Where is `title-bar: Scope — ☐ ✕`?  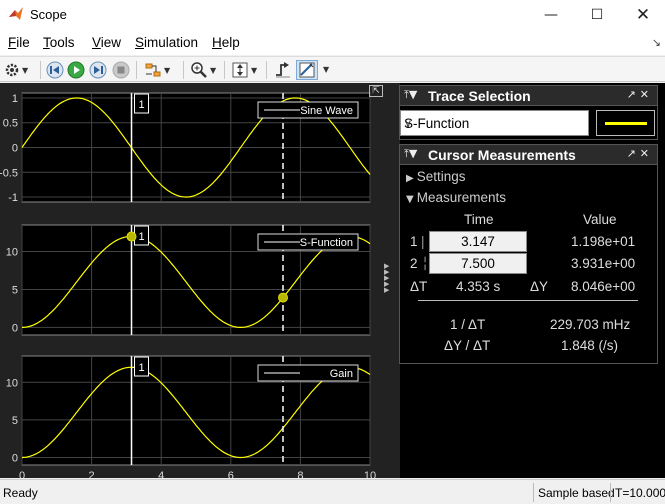 title-bar: Scope — ☐ ✕ is located at coordinates (332, 15).